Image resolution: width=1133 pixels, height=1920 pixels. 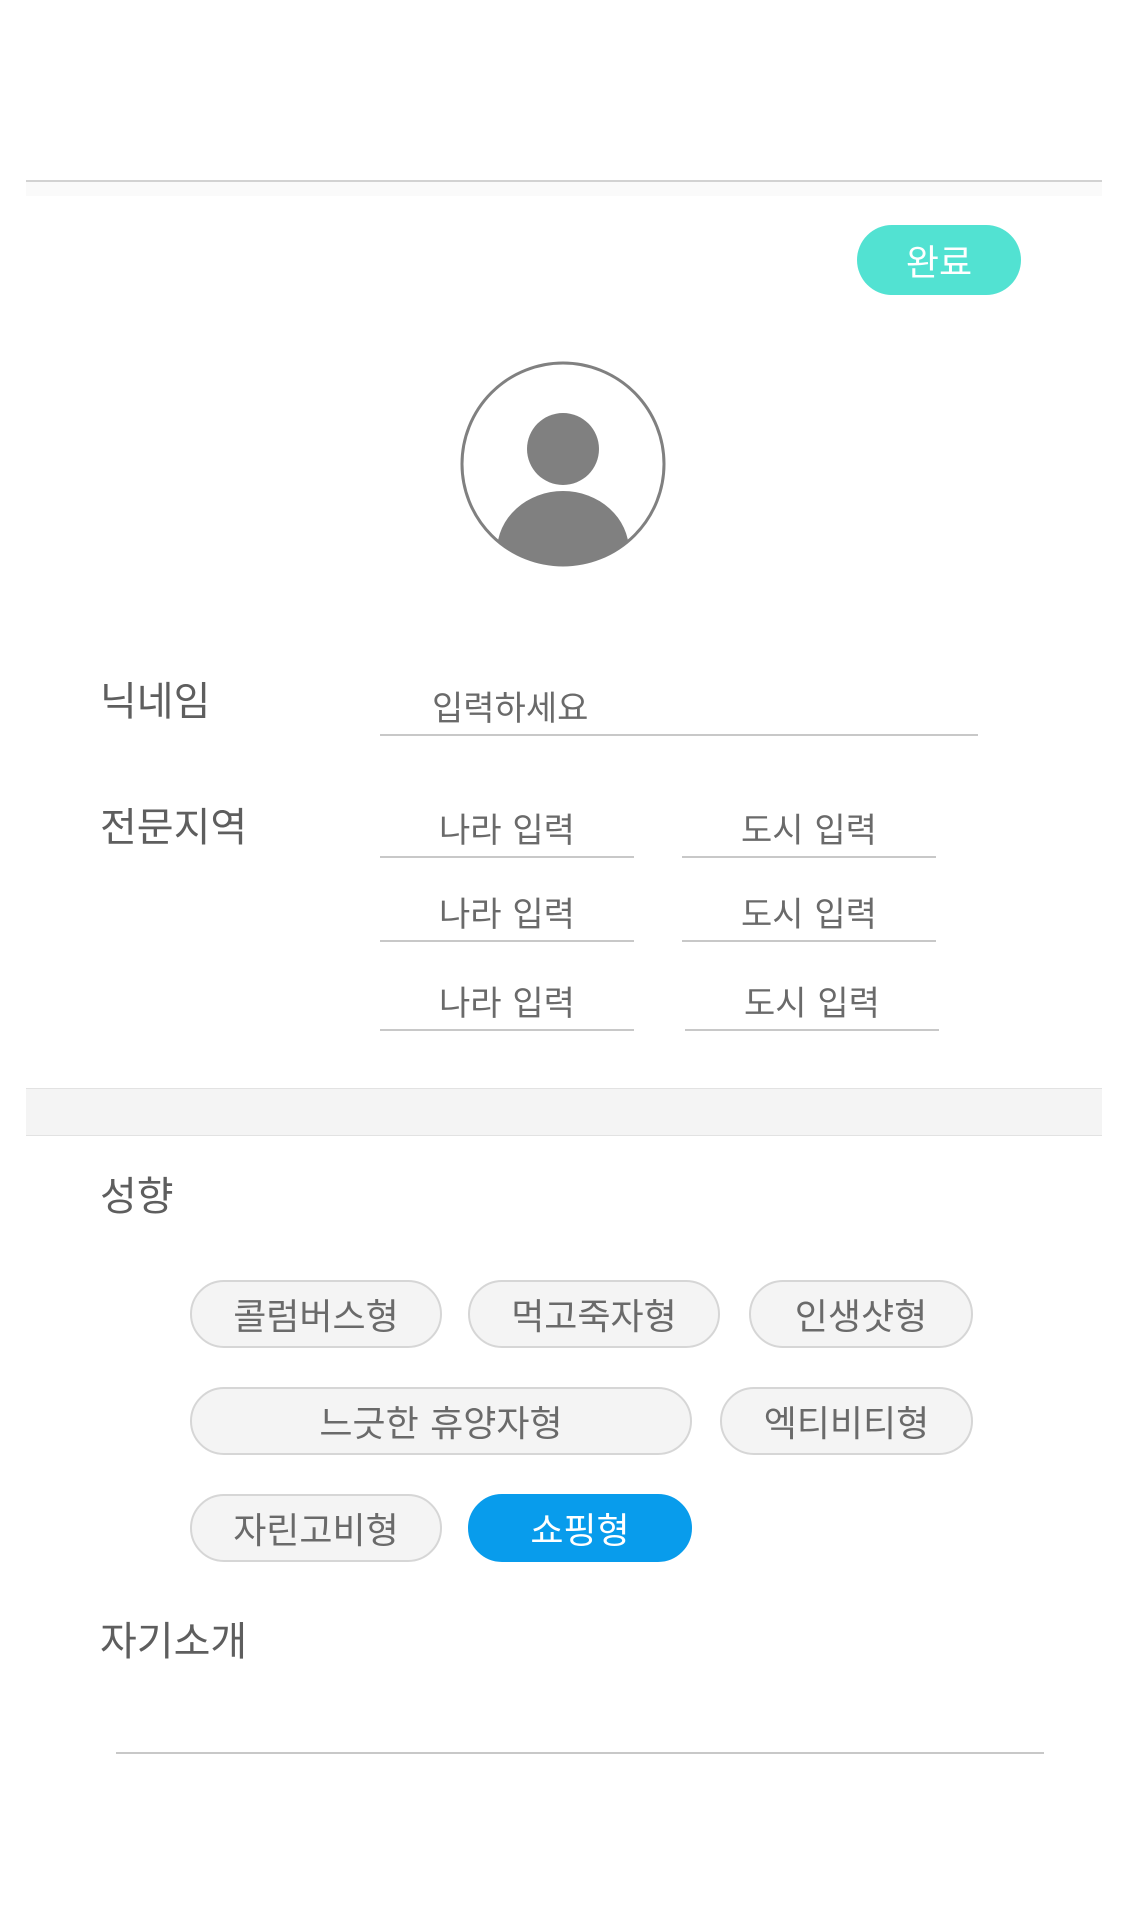 What do you see at coordinates (155, 702) in the screenshot?
I see `nickname-label: 닉네임` at bounding box center [155, 702].